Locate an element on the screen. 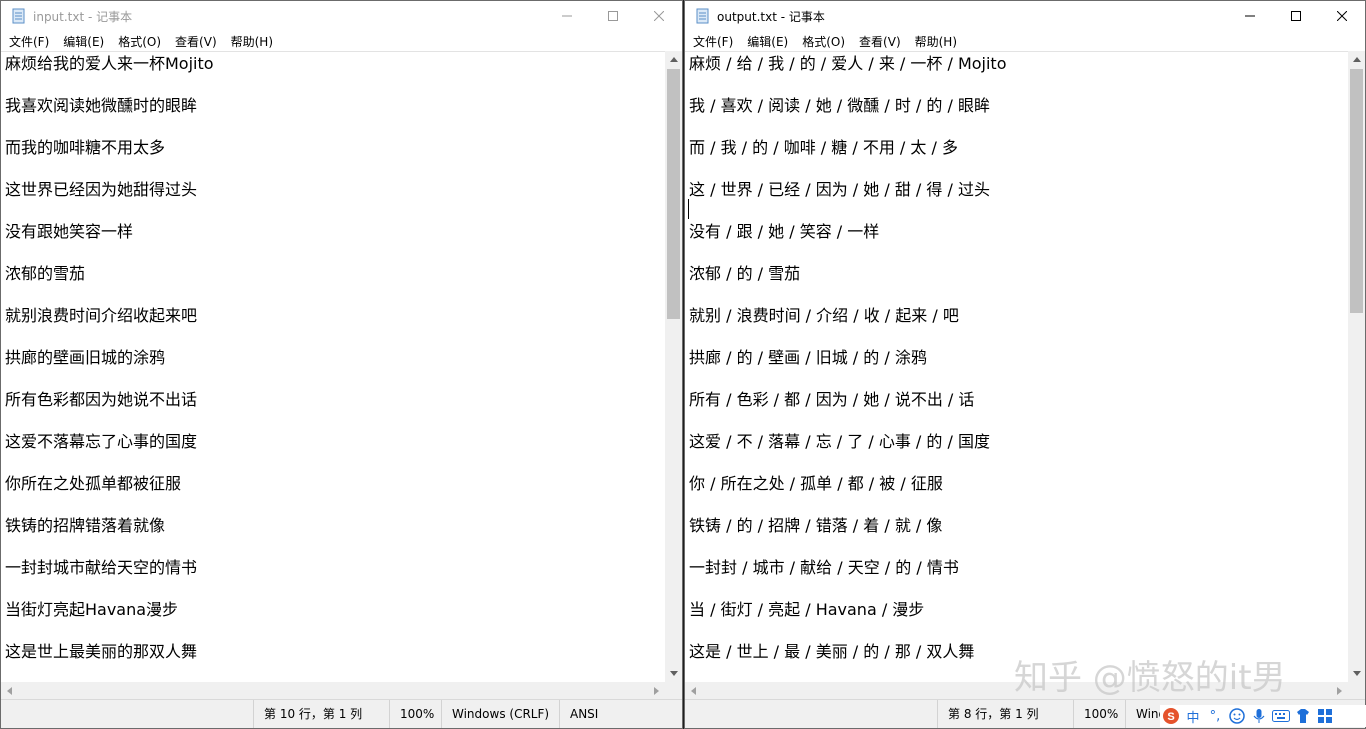  keyboard-icon is located at coordinates (1281, 716).